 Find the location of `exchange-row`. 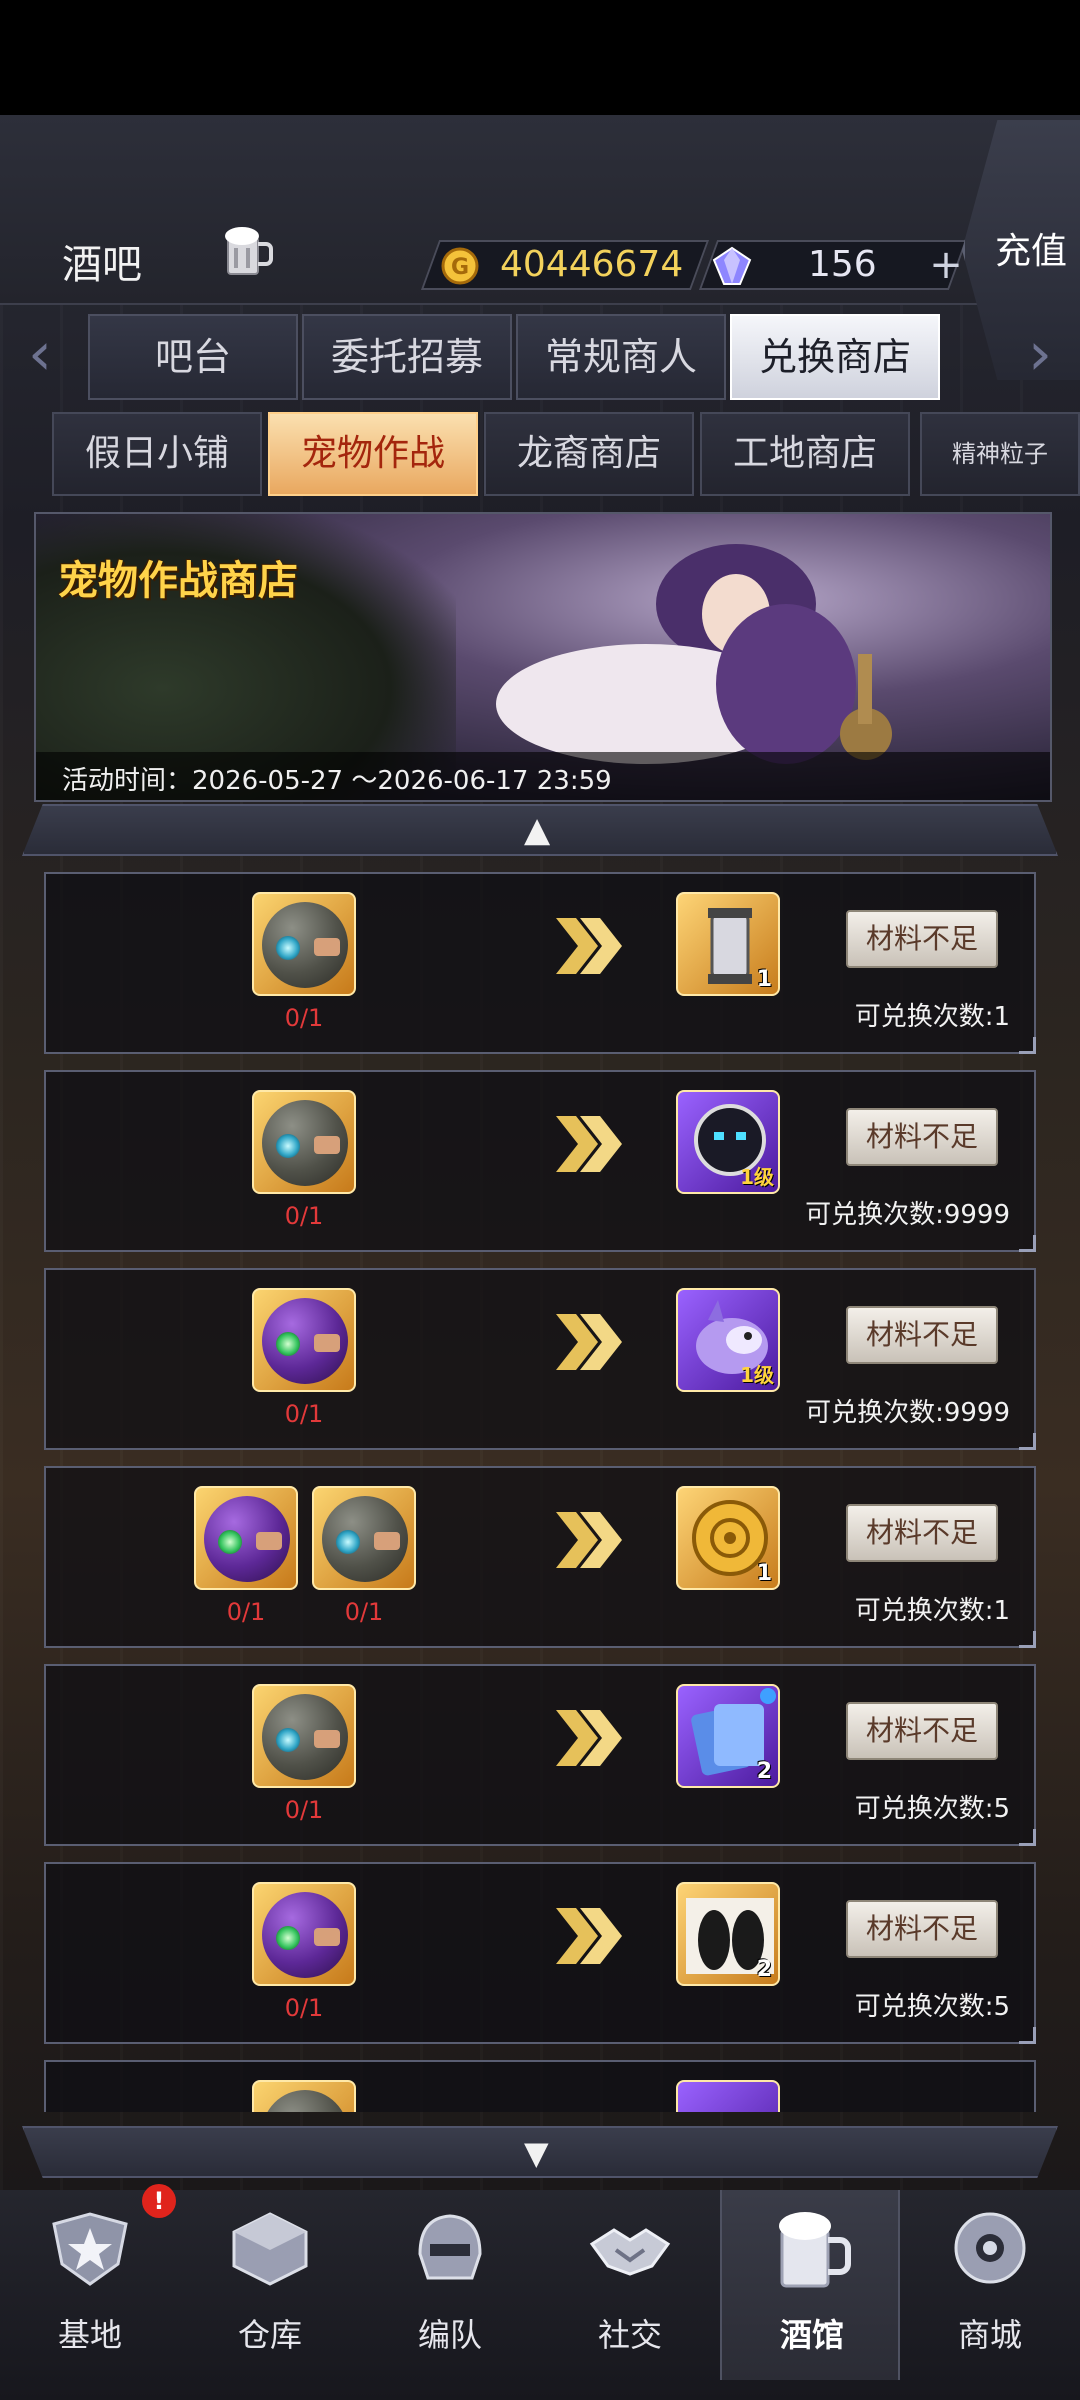

exchange-row is located at coordinates (540, 2086).